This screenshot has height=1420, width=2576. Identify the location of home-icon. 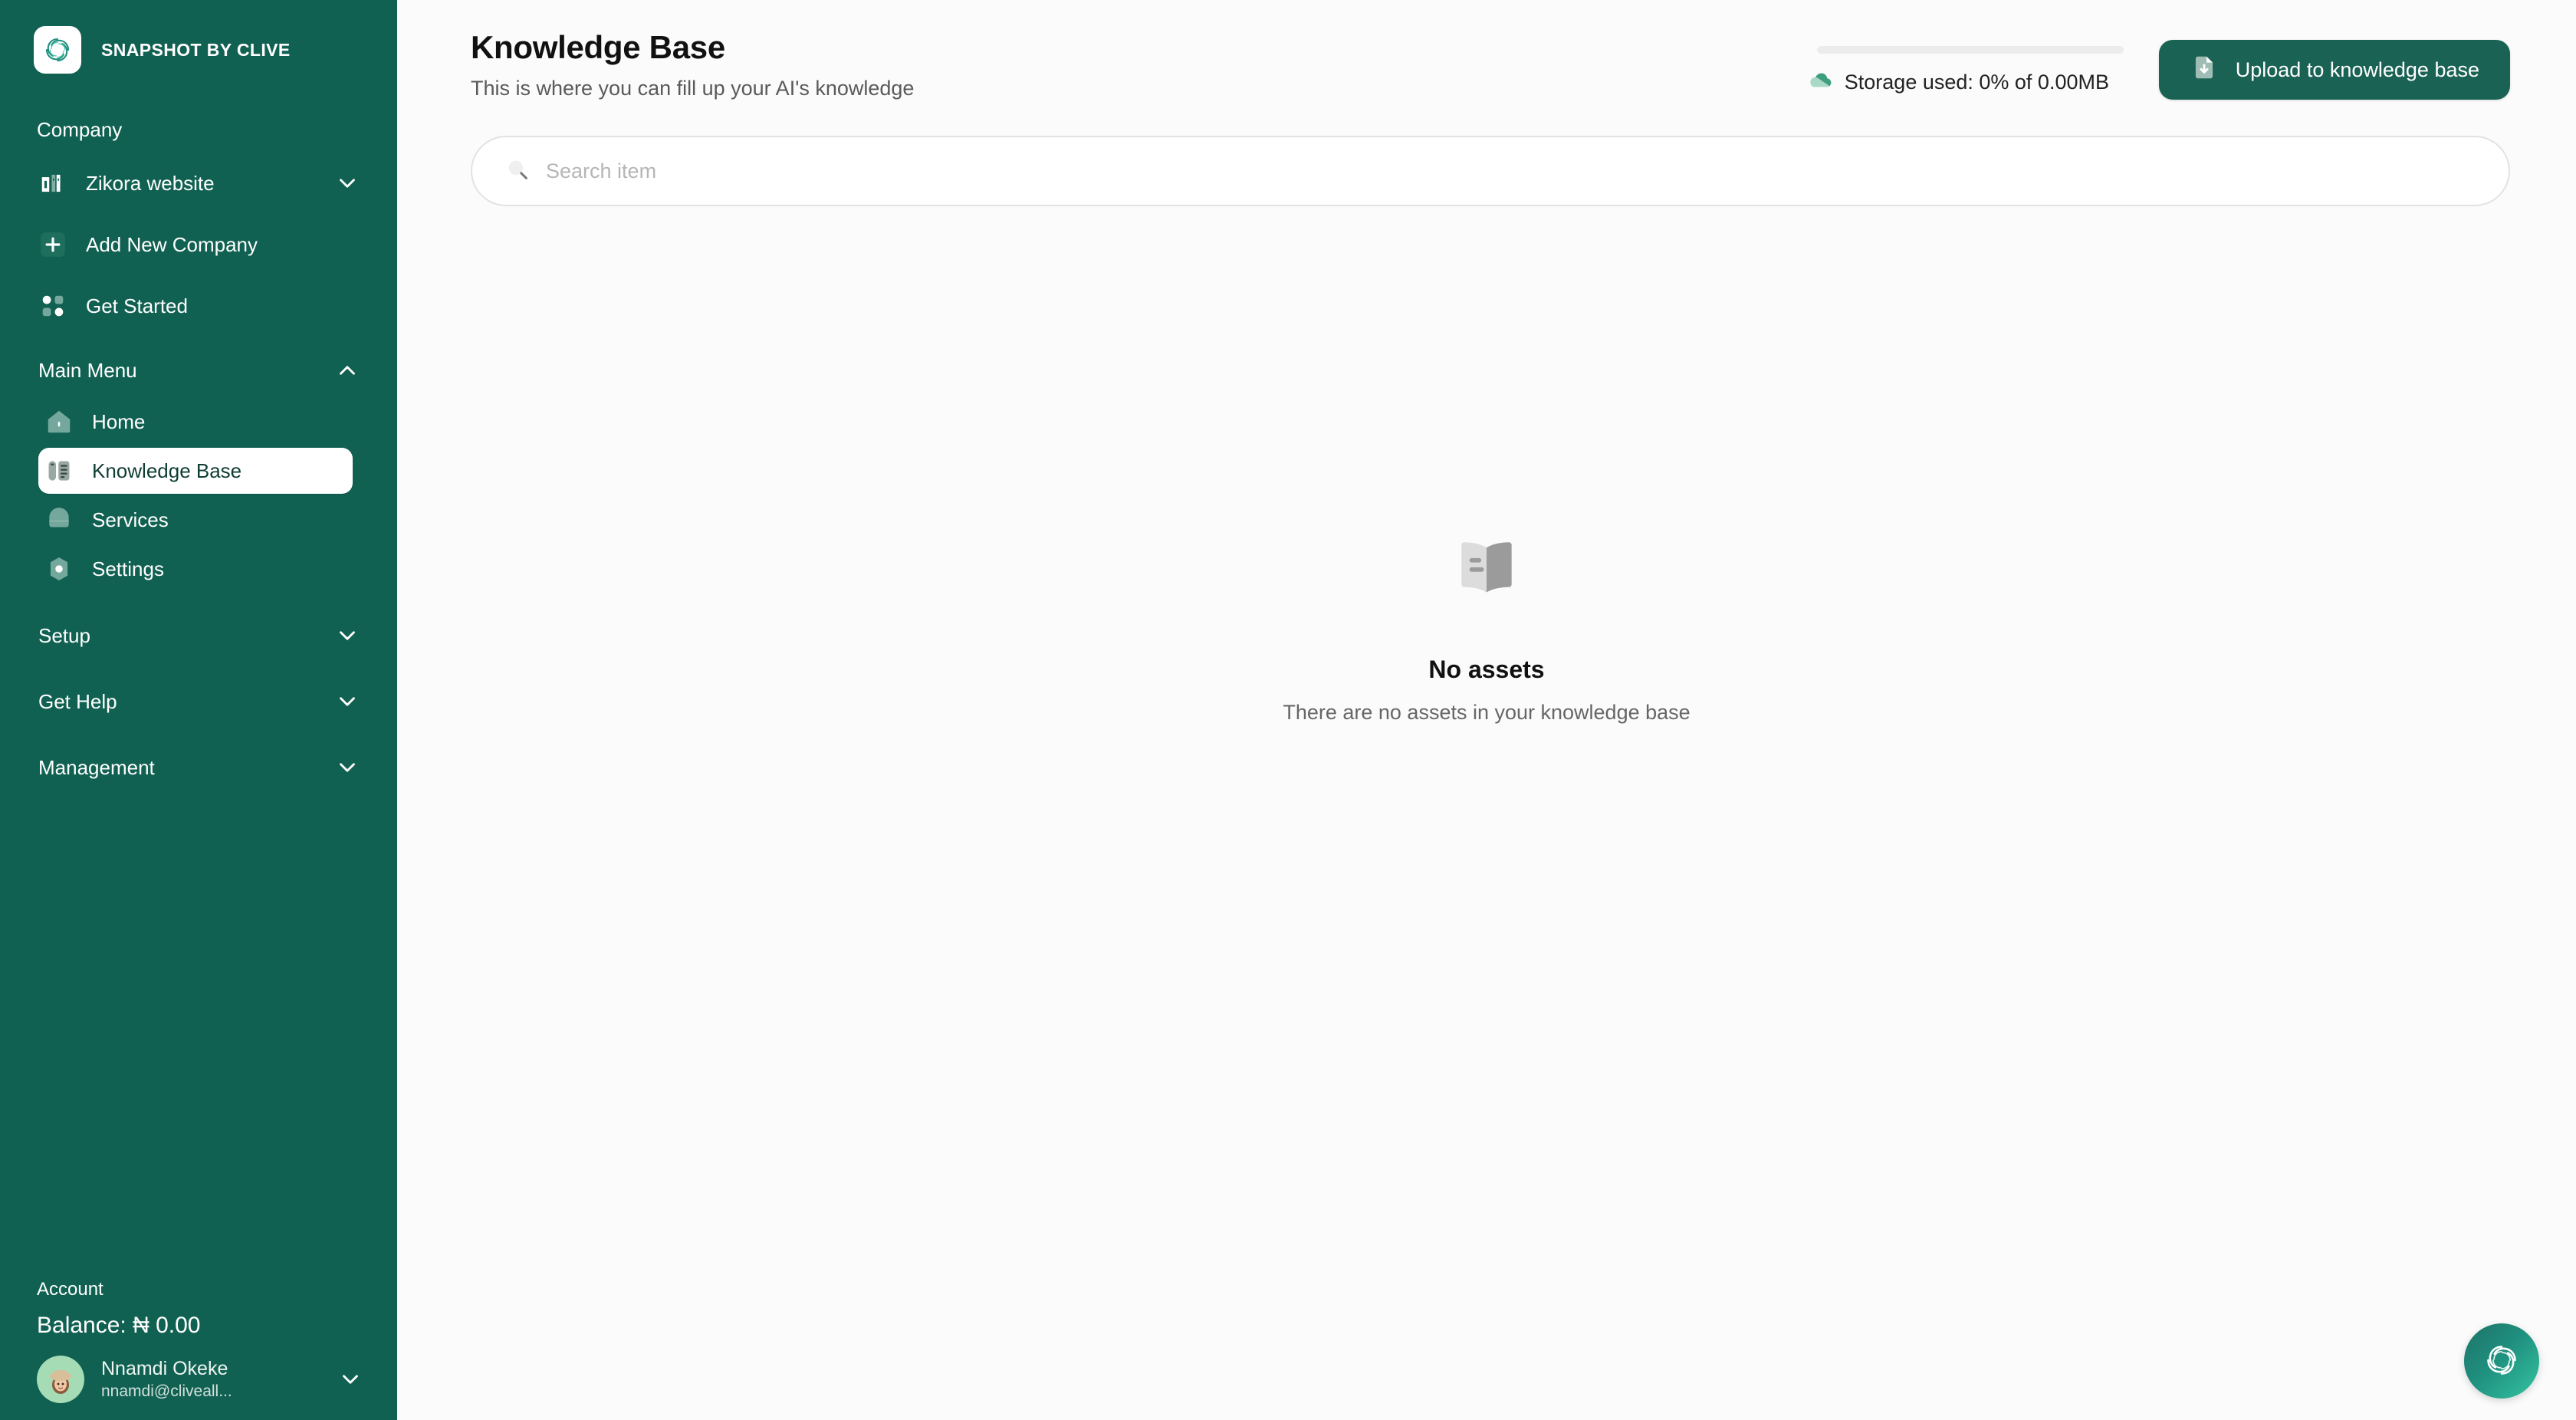
(59, 421).